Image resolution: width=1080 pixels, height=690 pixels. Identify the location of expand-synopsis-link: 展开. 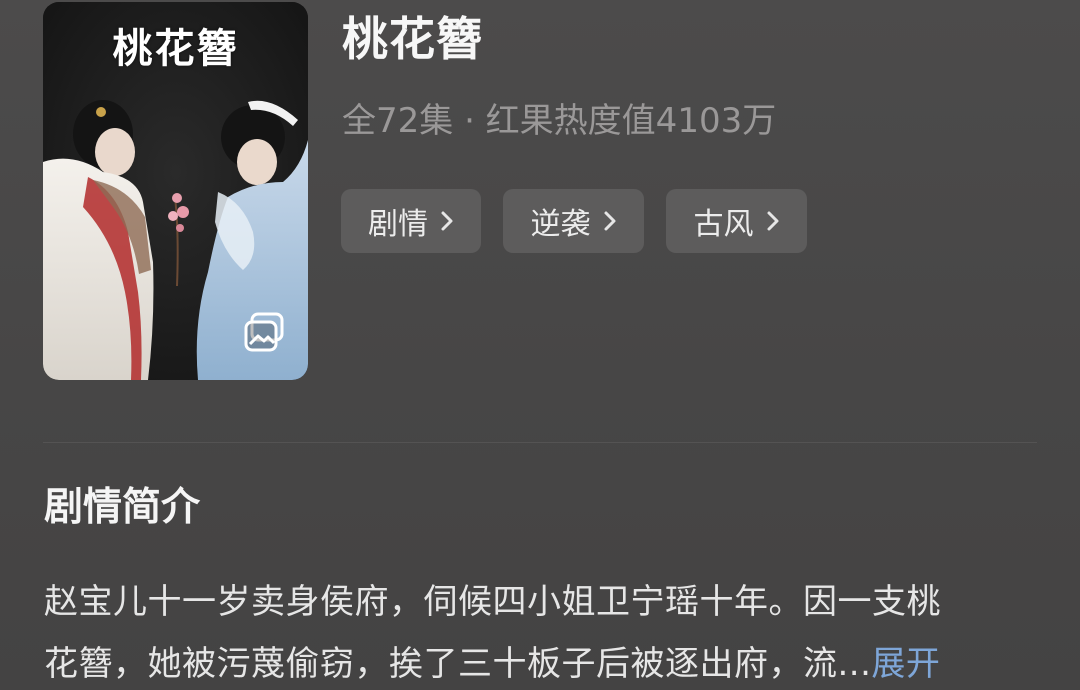
(905, 664).